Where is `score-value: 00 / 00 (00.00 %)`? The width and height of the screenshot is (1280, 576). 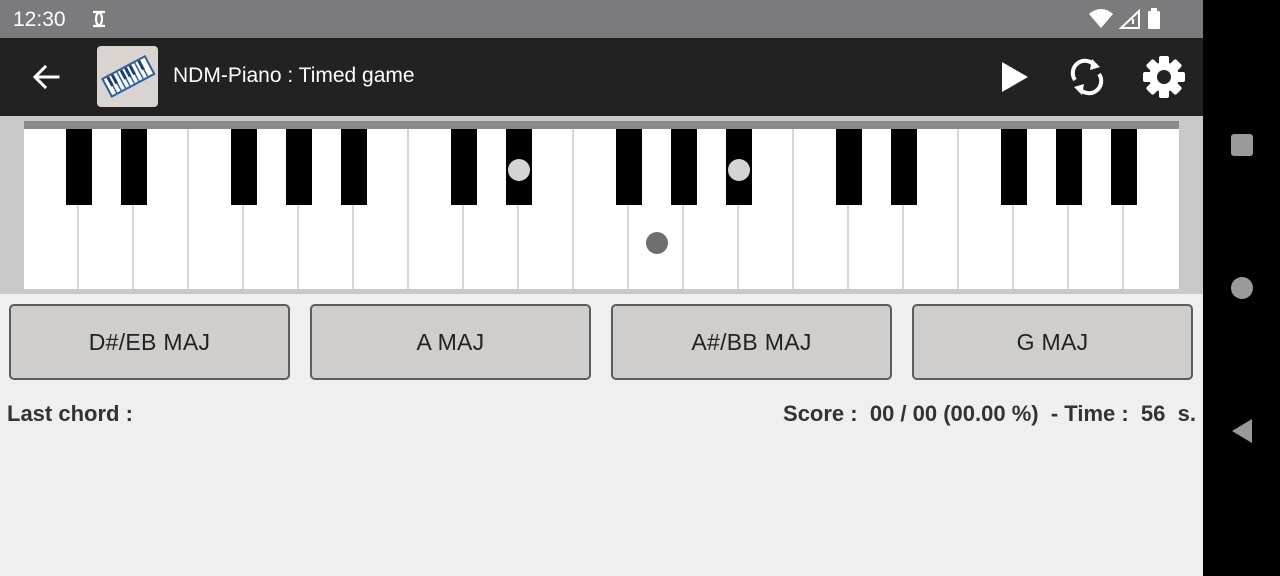
score-value: 00 / 00 (00.00 %) is located at coordinates (954, 413).